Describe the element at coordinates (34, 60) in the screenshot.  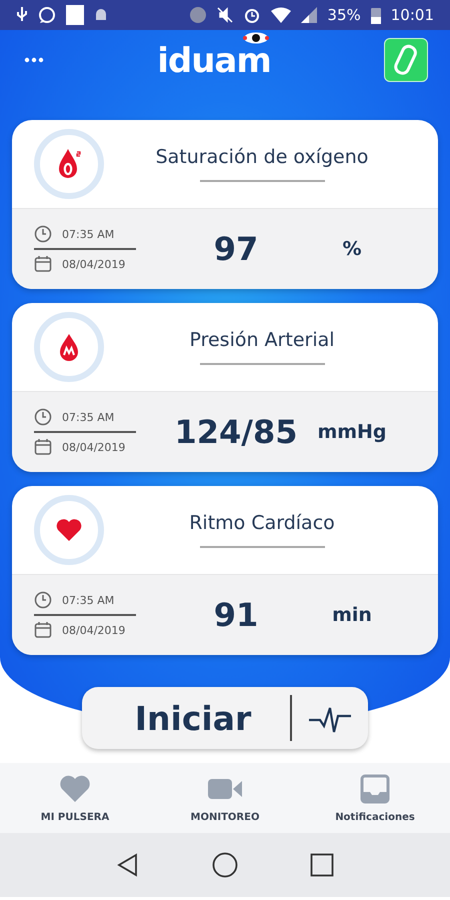
I see `menu-icon` at that location.